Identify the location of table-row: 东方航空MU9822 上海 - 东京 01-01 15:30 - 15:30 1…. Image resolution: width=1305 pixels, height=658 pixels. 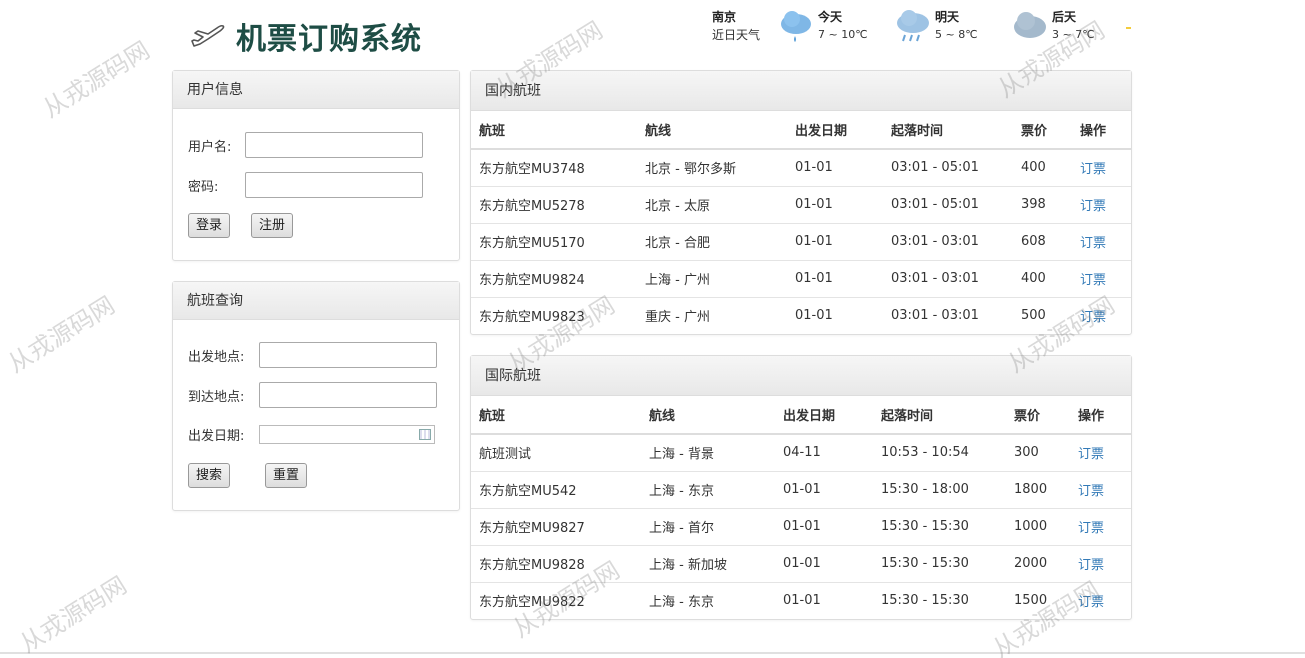
(801, 600).